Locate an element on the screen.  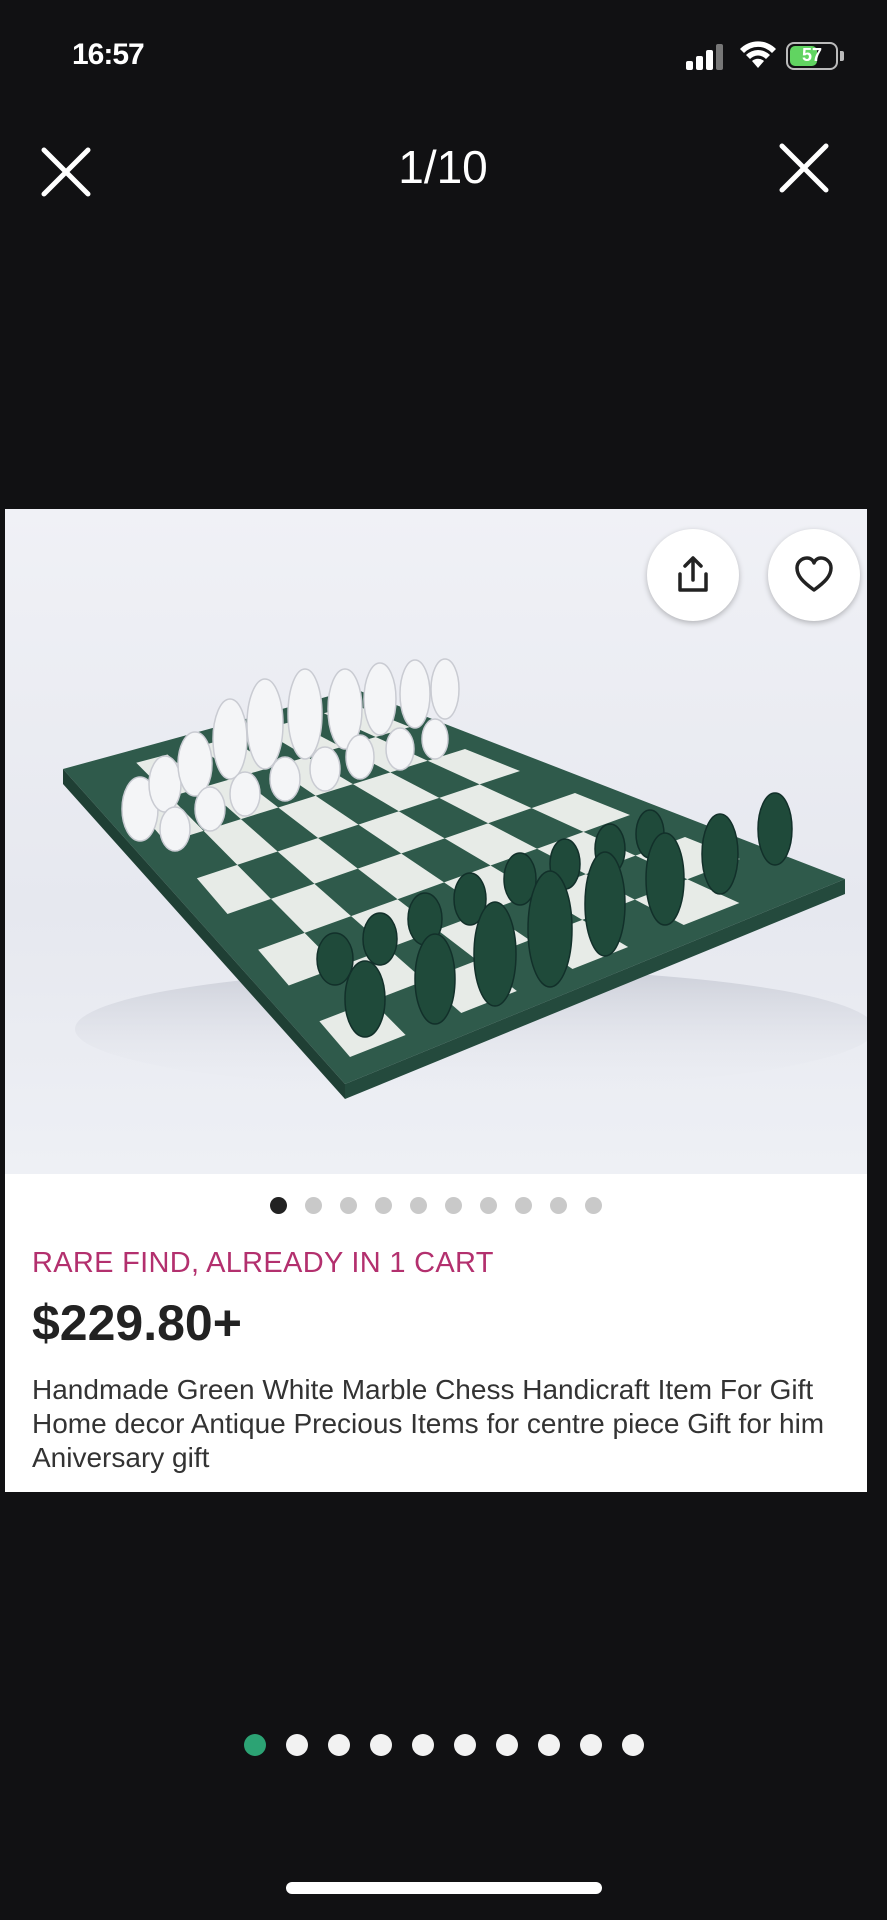
favorite-button is located at coordinates (814, 575).